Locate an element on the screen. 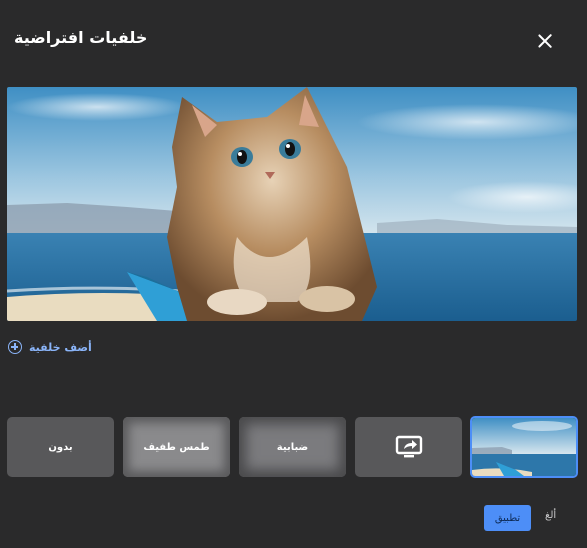  beach-thumbnail is located at coordinates (524, 447).